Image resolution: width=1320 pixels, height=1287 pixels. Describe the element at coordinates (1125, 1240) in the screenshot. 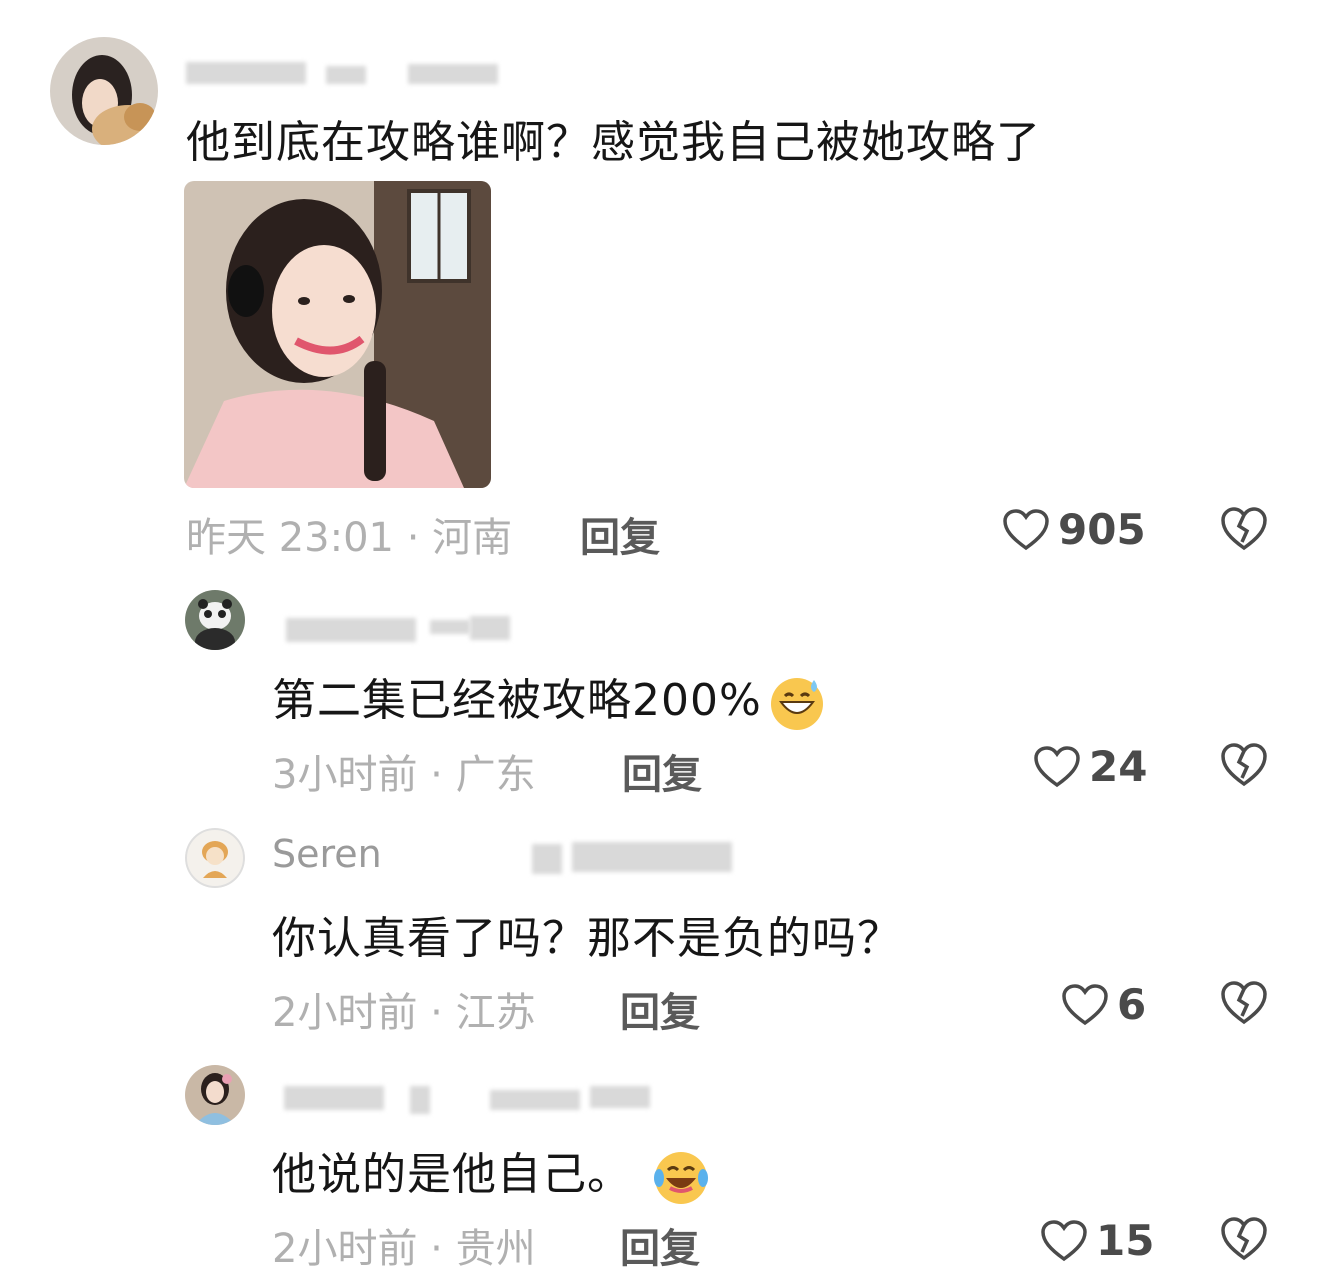

I see `like-count: 15` at that location.